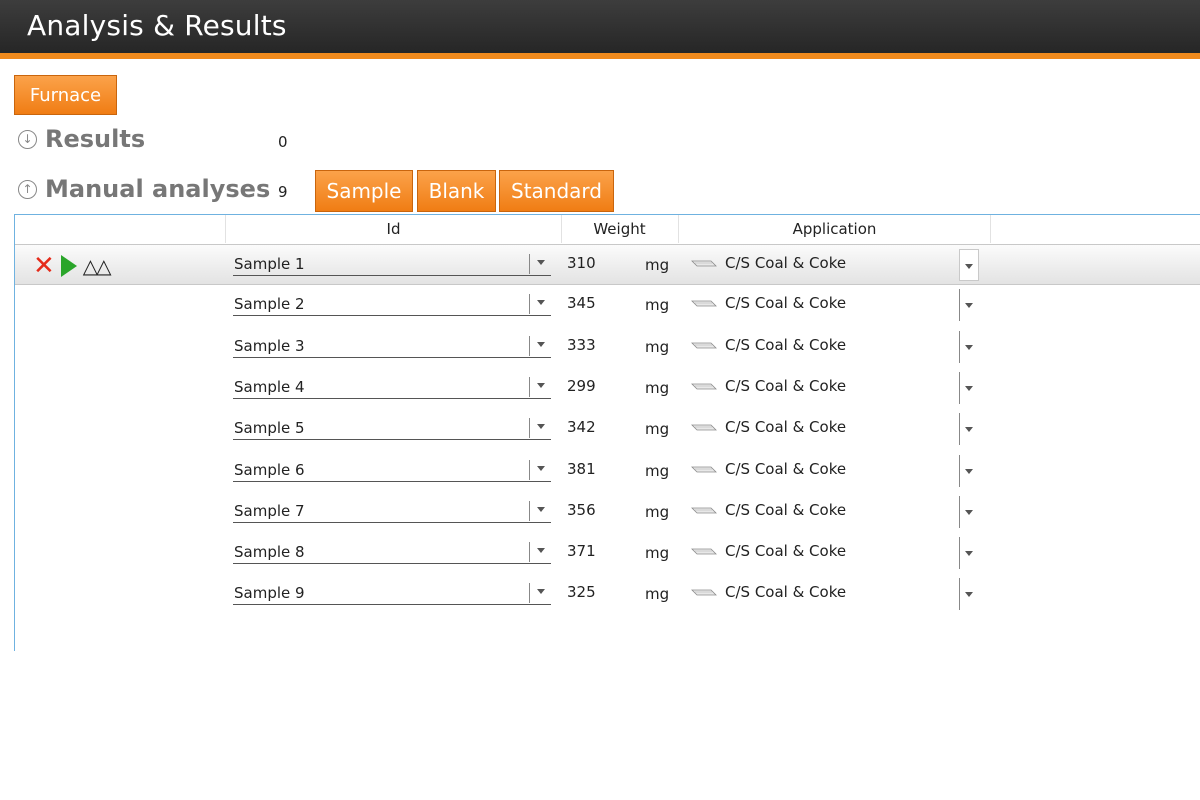  Describe the element at coordinates (392, 304) in the screenshot. I see `sample-id-combobox: Sample 2` at that location.